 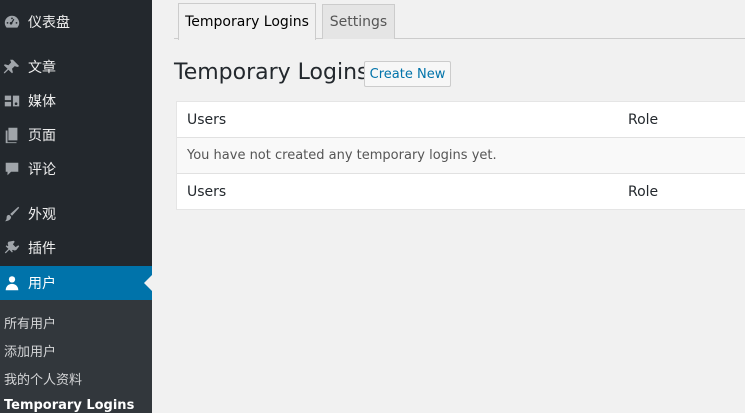 What do you see at coordinates (76, 214) in the screenshot?
I see `sidebar-item-appearance: 外观` at bounding box center [76, 214].